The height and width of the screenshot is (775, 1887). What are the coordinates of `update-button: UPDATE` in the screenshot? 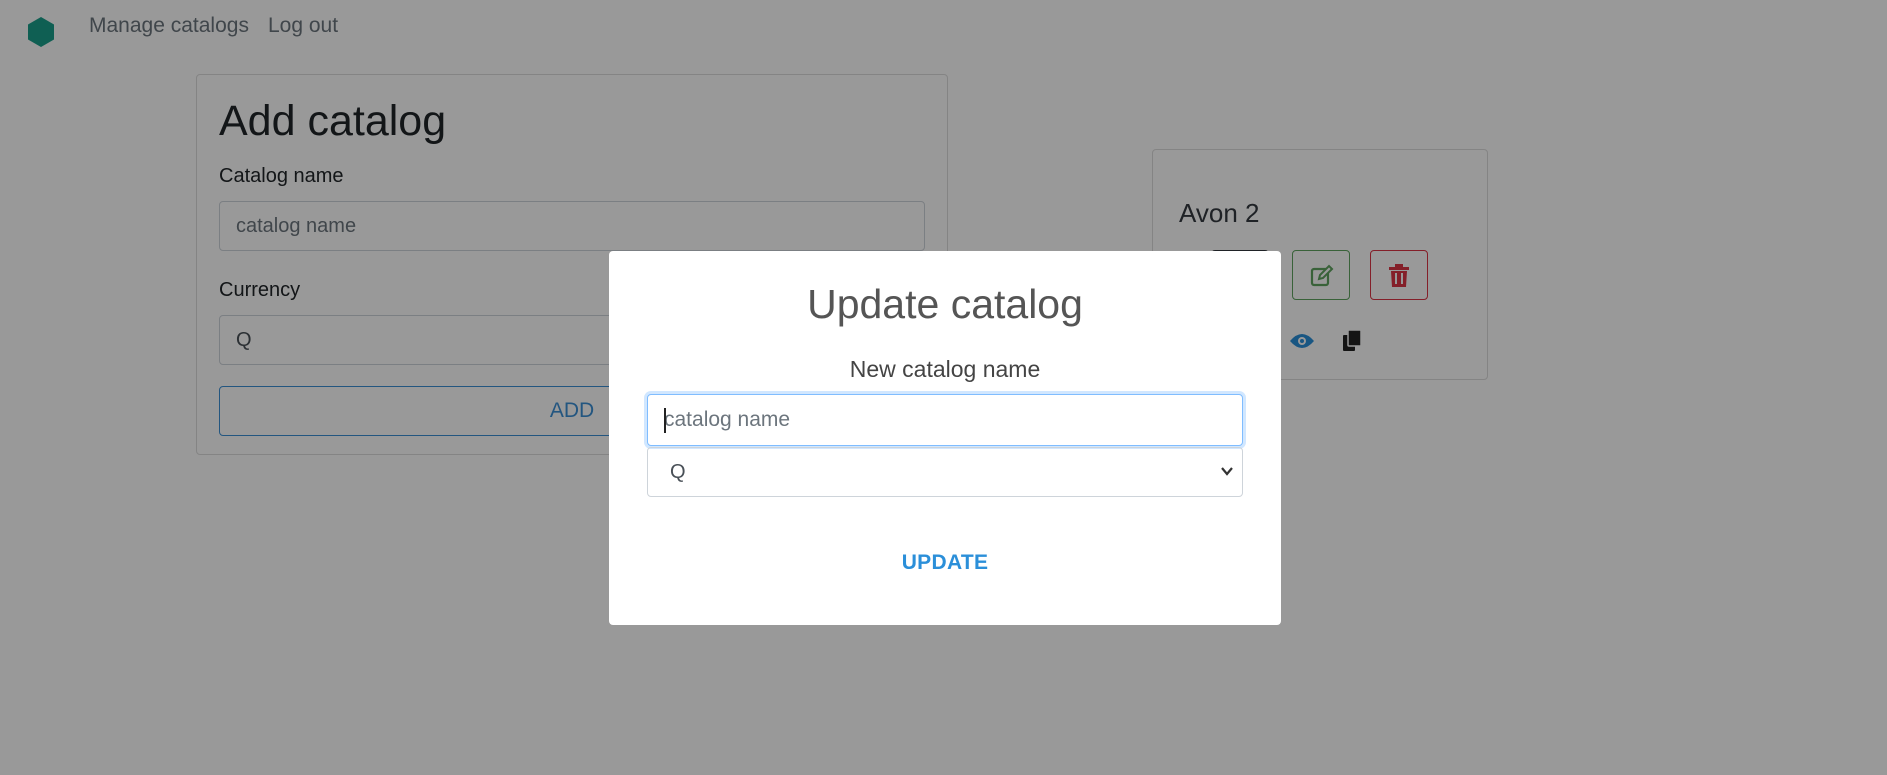 It's located at (945, 563).